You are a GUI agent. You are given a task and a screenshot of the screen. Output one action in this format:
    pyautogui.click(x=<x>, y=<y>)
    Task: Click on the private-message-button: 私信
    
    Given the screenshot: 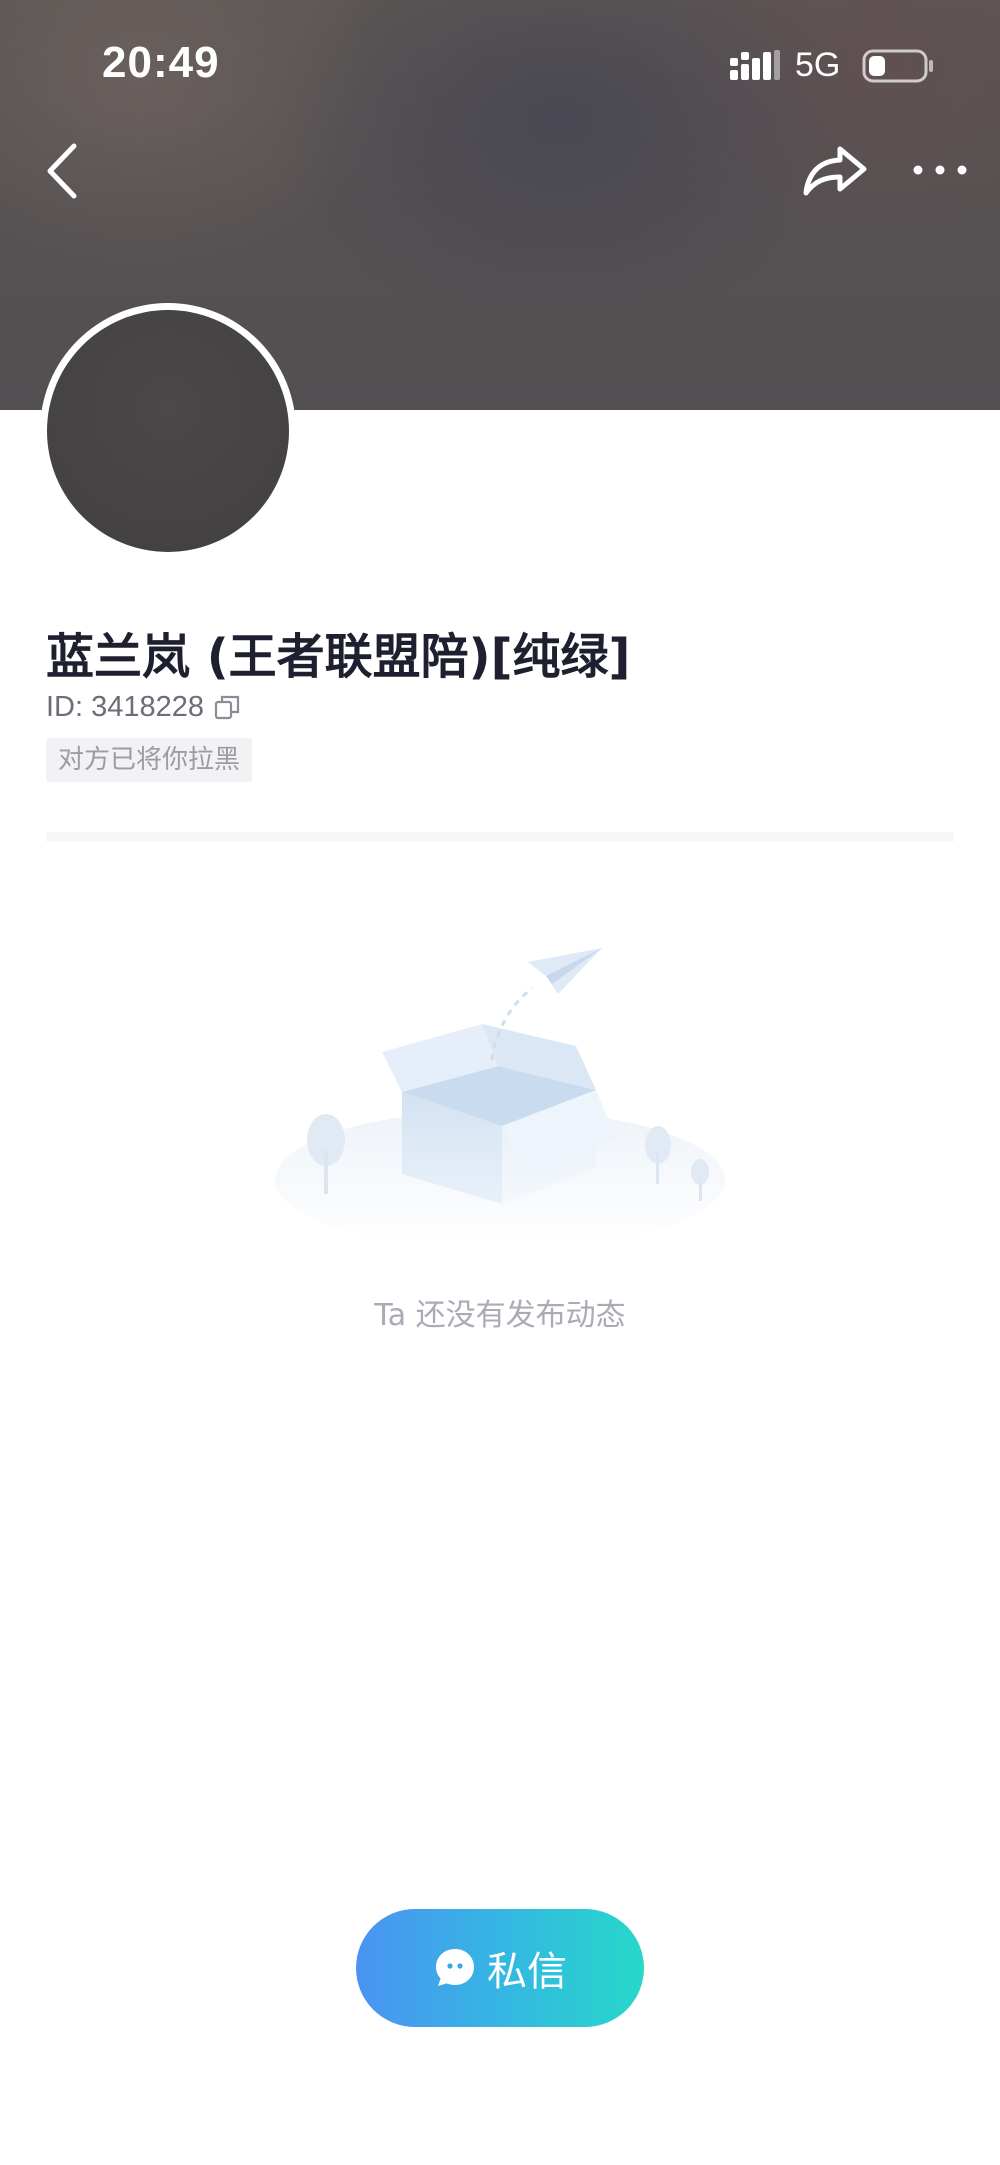 What is the action you would take?
    pyautogui.click(x=500, y=1968)
    